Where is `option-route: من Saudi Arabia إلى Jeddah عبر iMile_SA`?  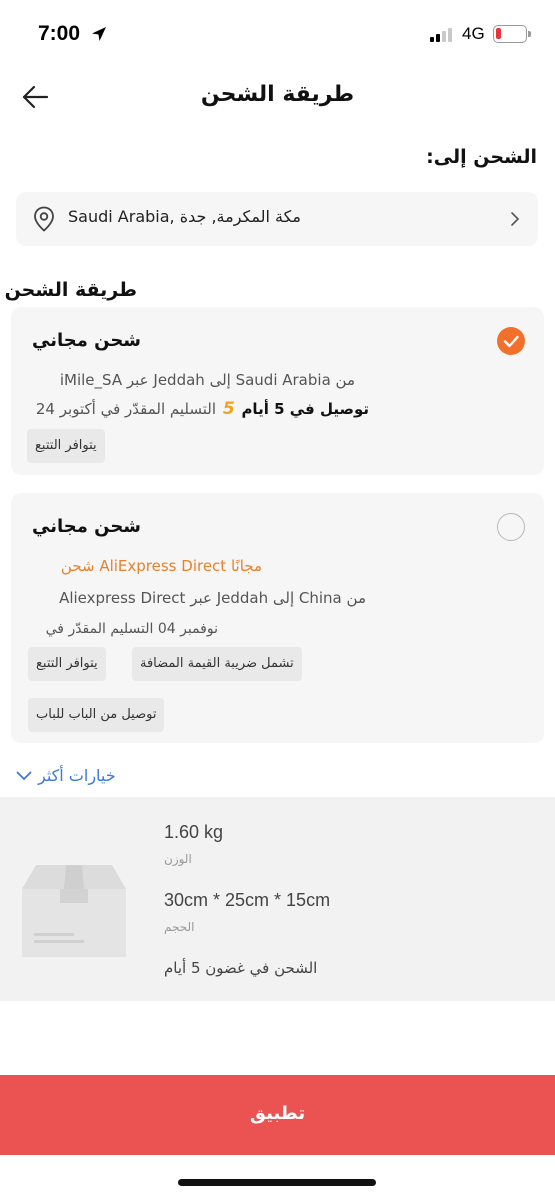 option-route: من Saudi Arabia إلى Jeddah عبر iMile_SA is located at coordinates (207, 380).